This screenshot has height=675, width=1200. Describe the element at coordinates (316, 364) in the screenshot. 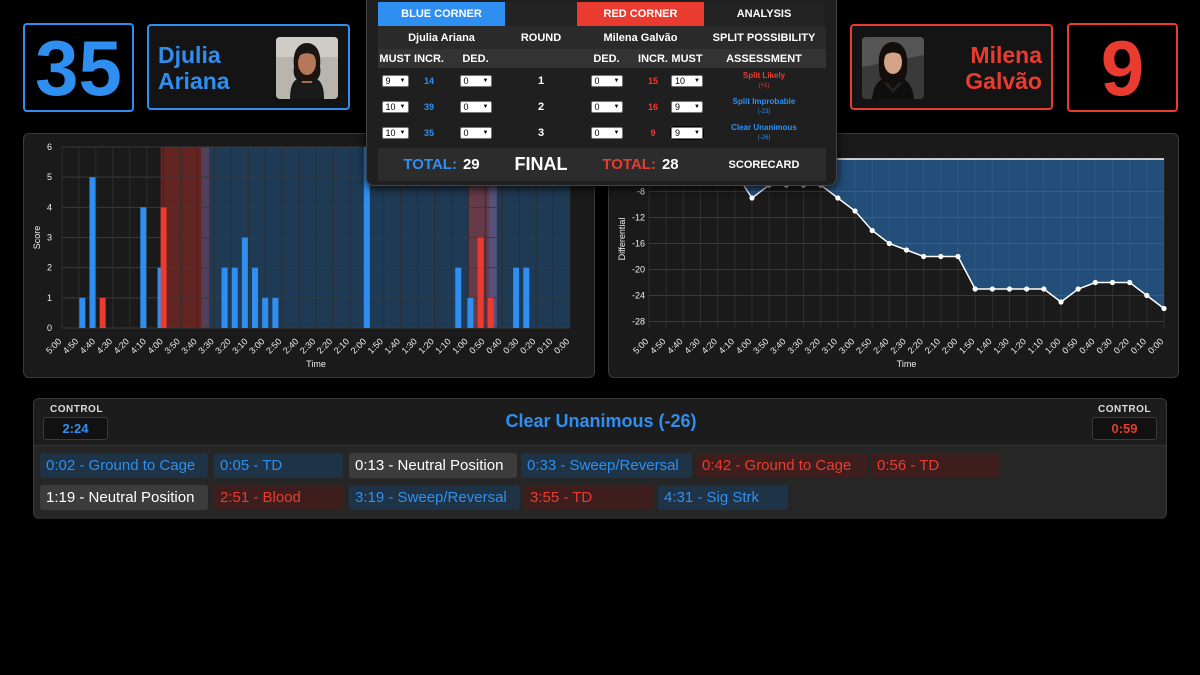

I see `x-axis-label: Time` at that location.